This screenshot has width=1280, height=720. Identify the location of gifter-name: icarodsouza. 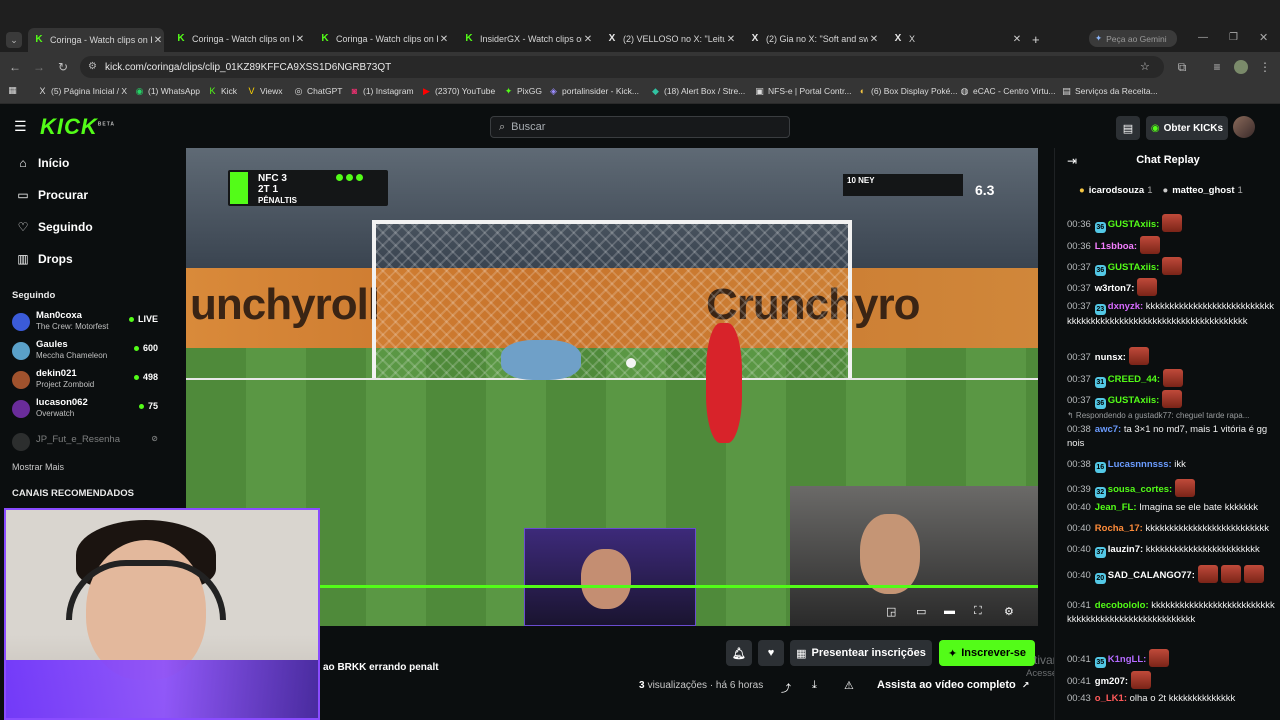
(1116, 190).